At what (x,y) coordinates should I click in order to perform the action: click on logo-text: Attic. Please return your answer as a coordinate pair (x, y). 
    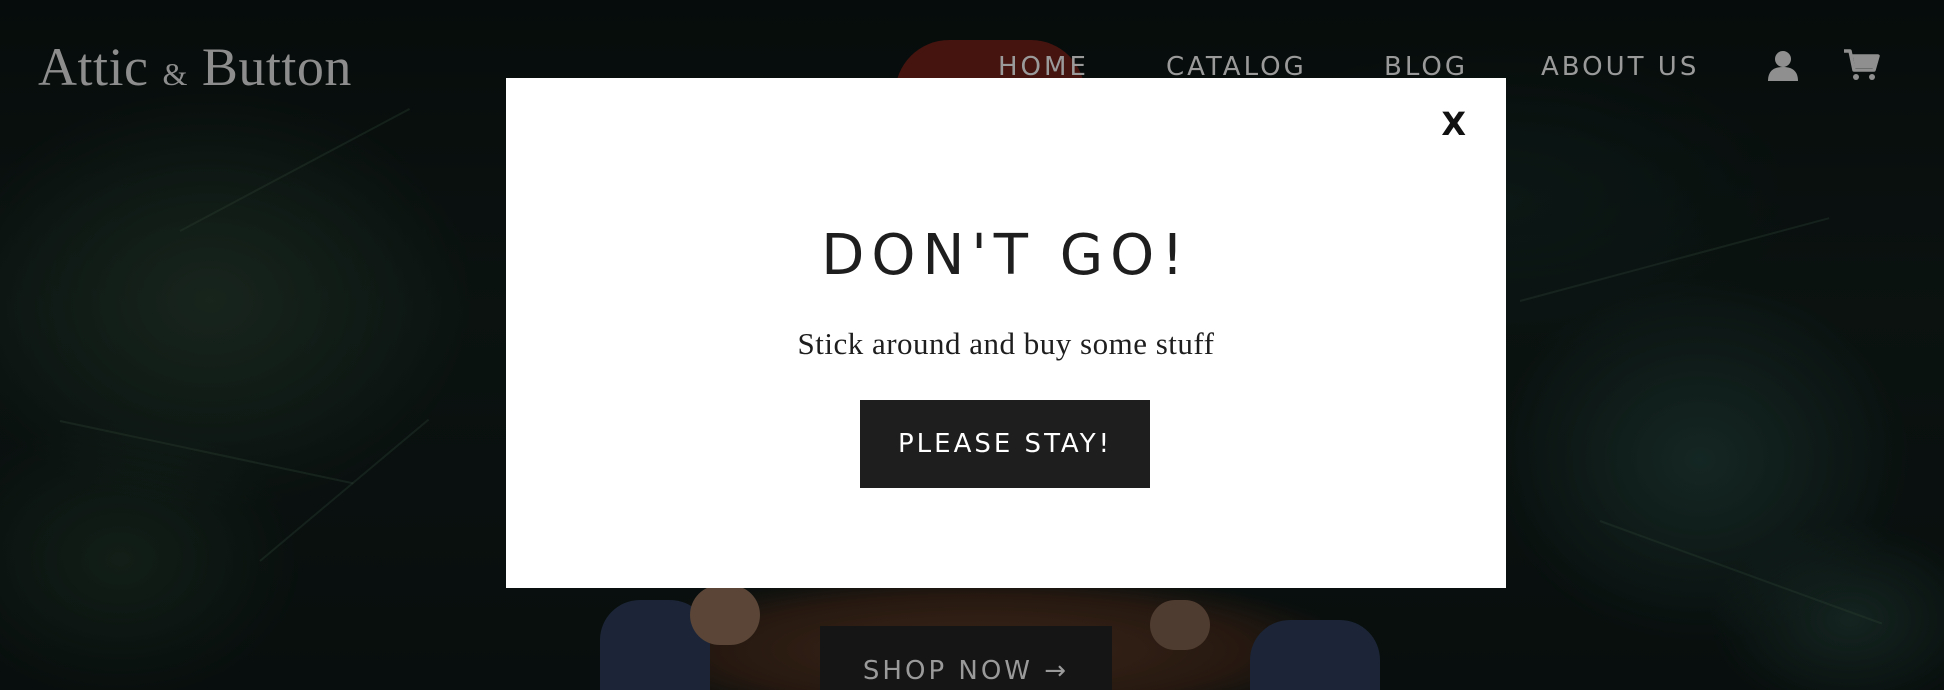
    Looking at the image, I should click on (93, 67).